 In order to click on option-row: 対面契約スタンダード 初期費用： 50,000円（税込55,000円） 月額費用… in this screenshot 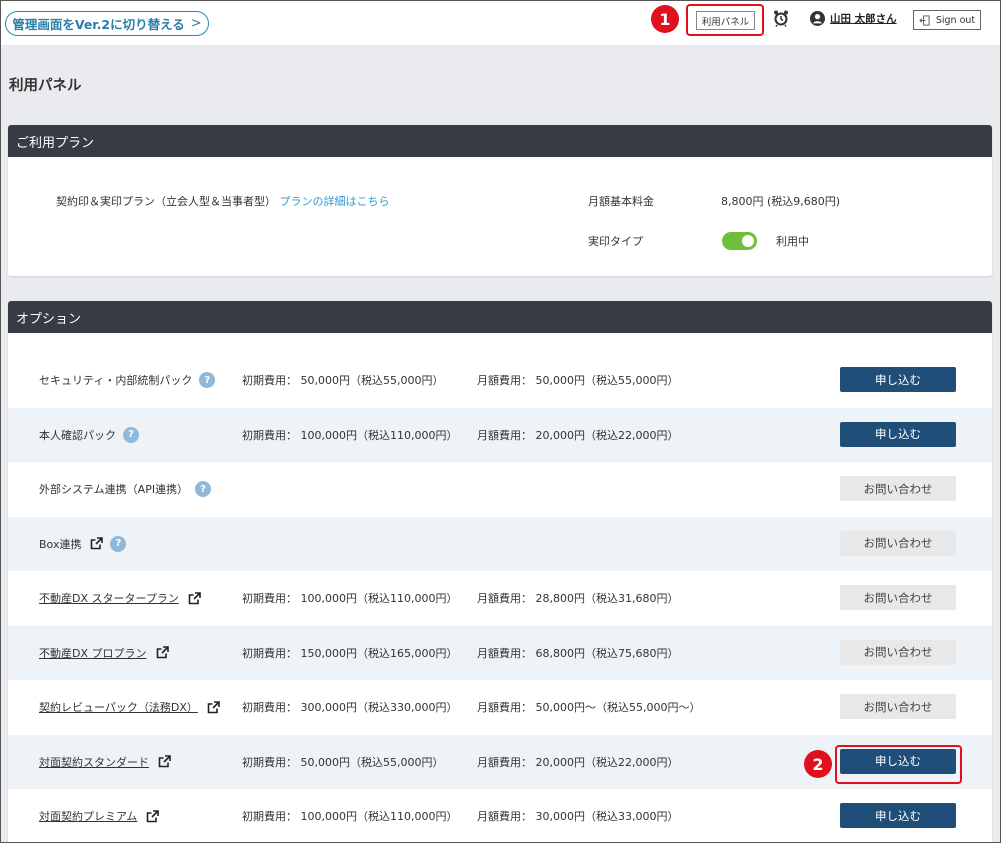, I will do `click(500, 762)`.